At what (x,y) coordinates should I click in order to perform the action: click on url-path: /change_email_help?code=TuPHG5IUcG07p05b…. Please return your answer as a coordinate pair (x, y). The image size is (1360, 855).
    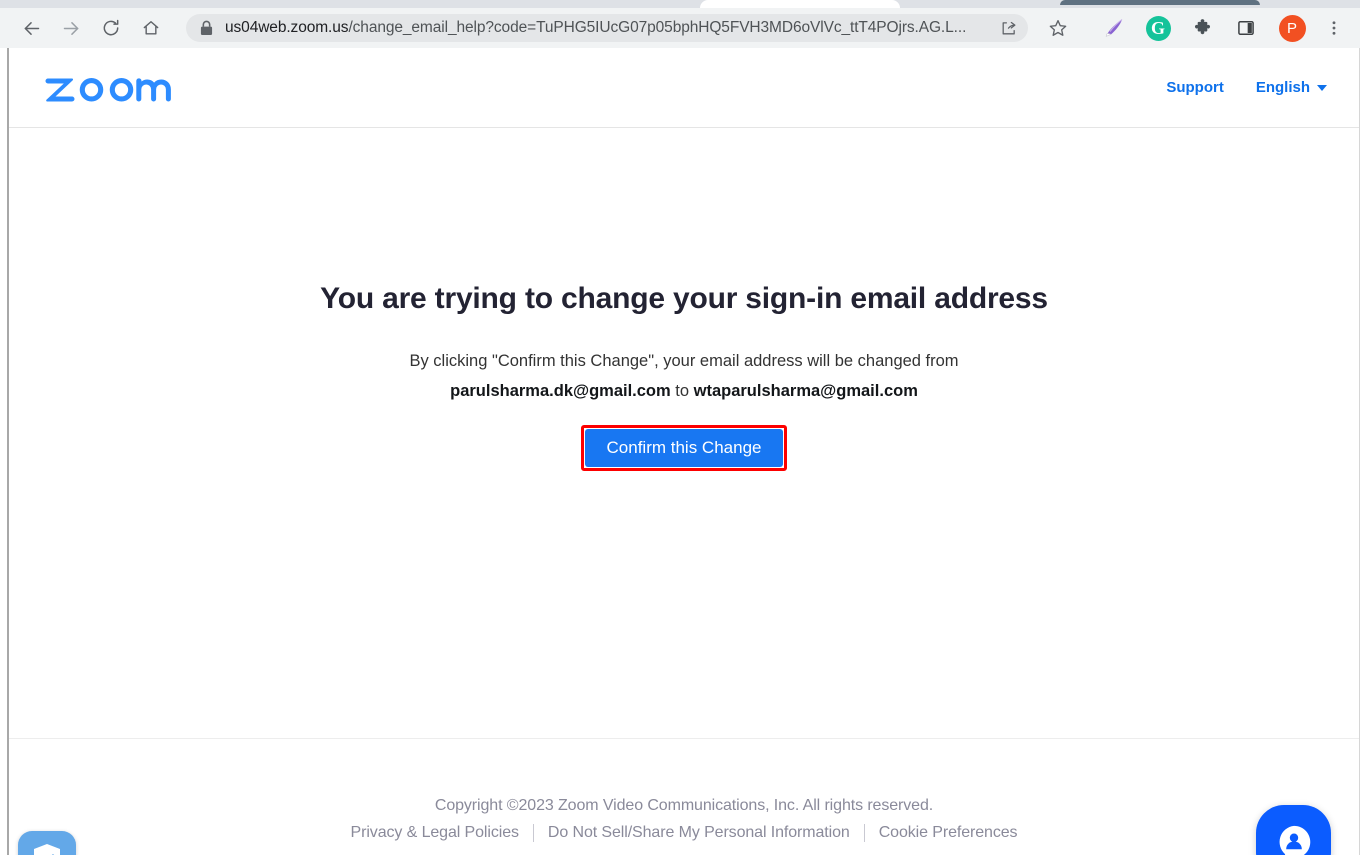
    Looking at the image, I should click on (657, 27).